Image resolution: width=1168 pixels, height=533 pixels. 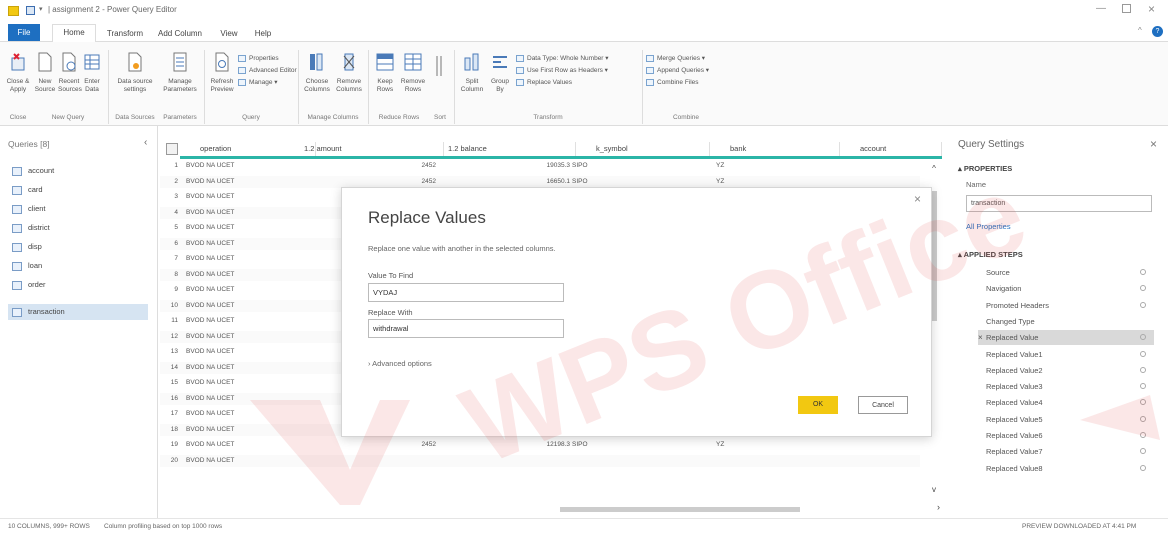 I want to click on column-header-bank: bank, so click(x=775, y=149).